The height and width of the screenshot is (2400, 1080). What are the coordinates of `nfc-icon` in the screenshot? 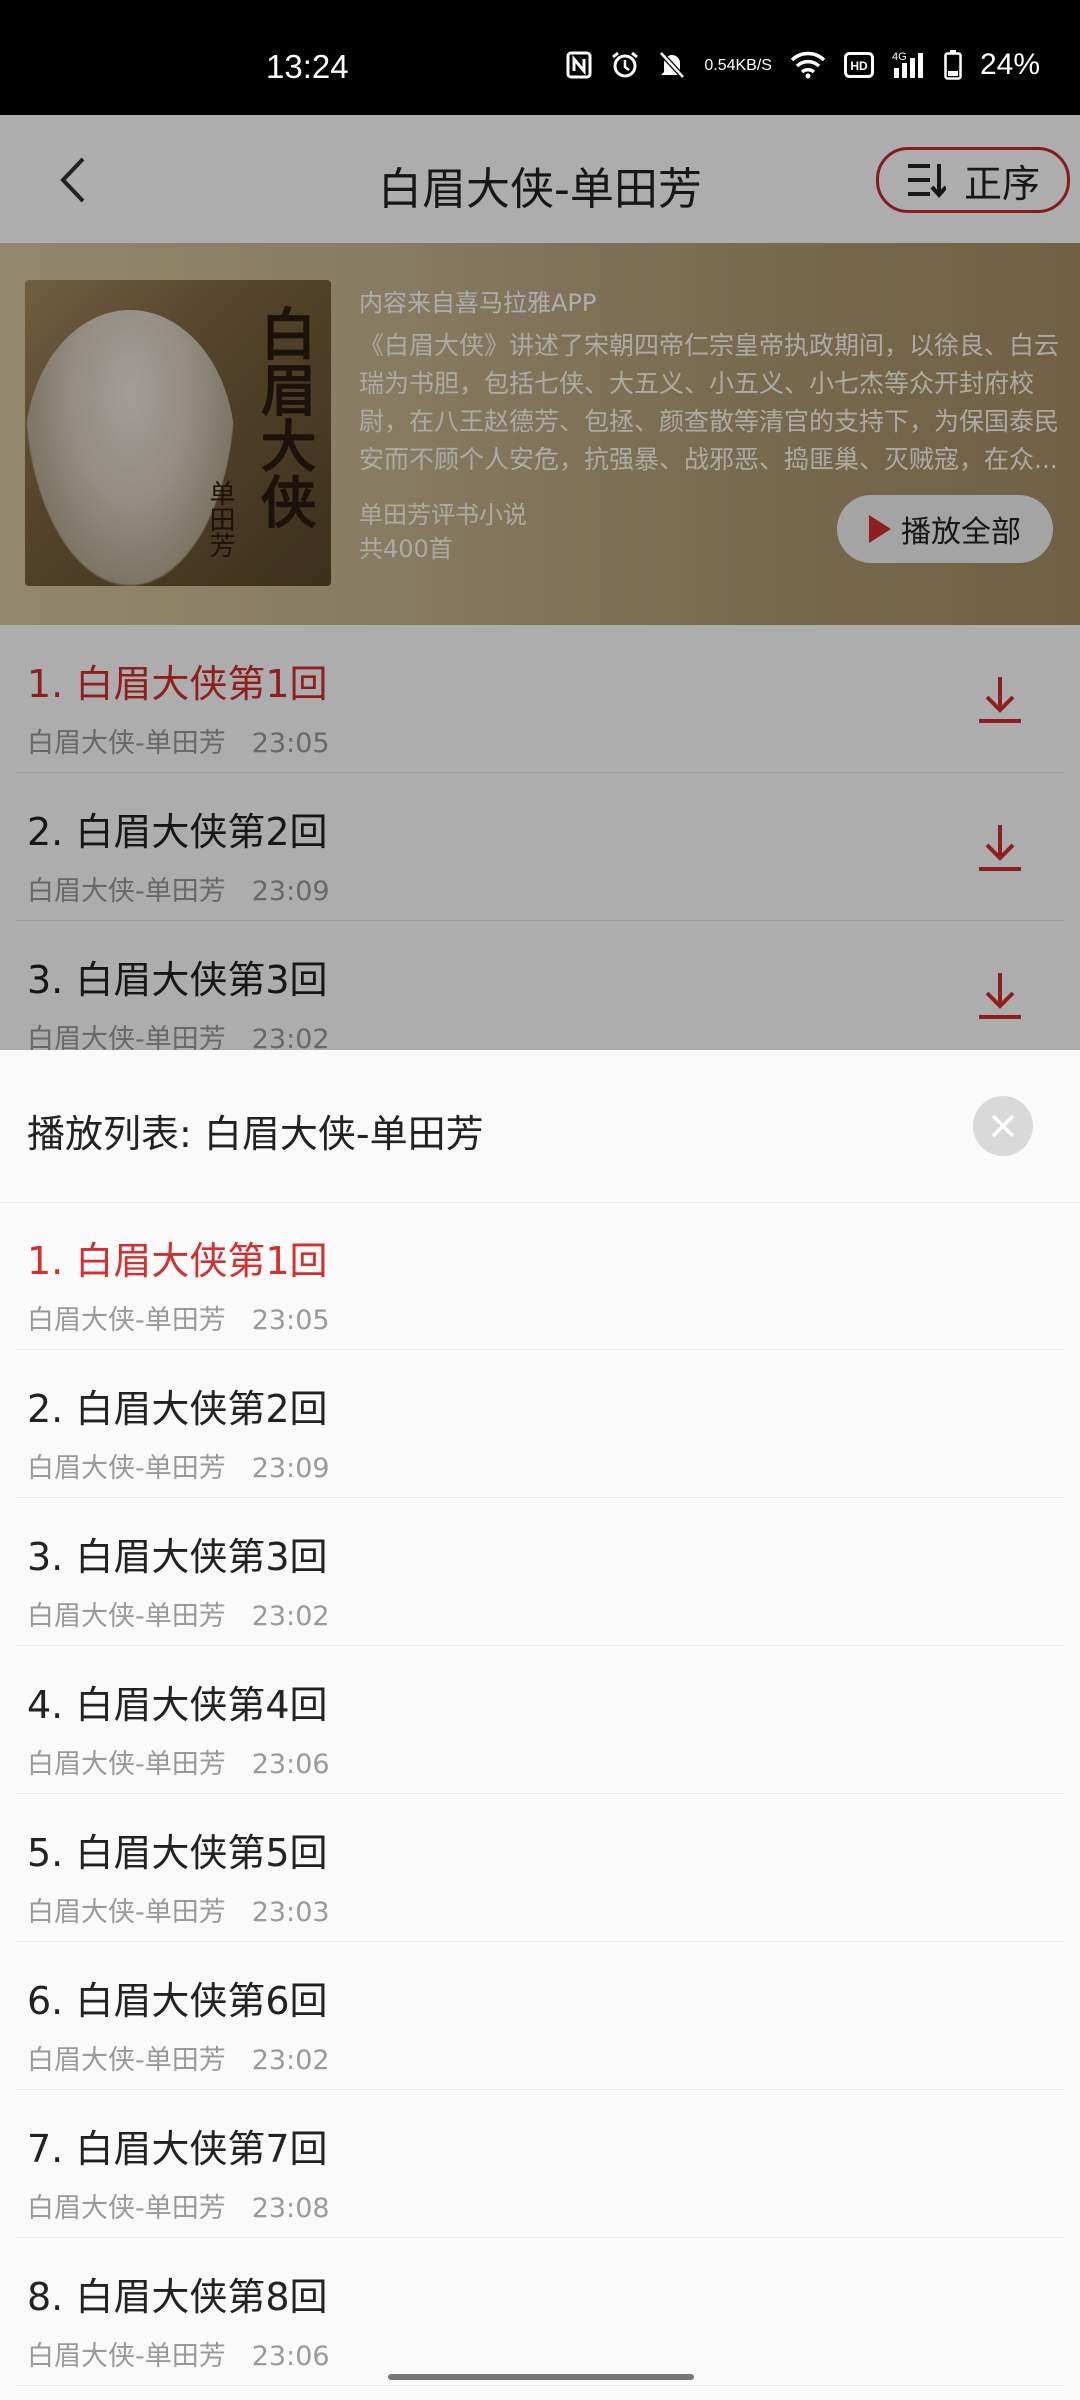 It's located at (579, 65).